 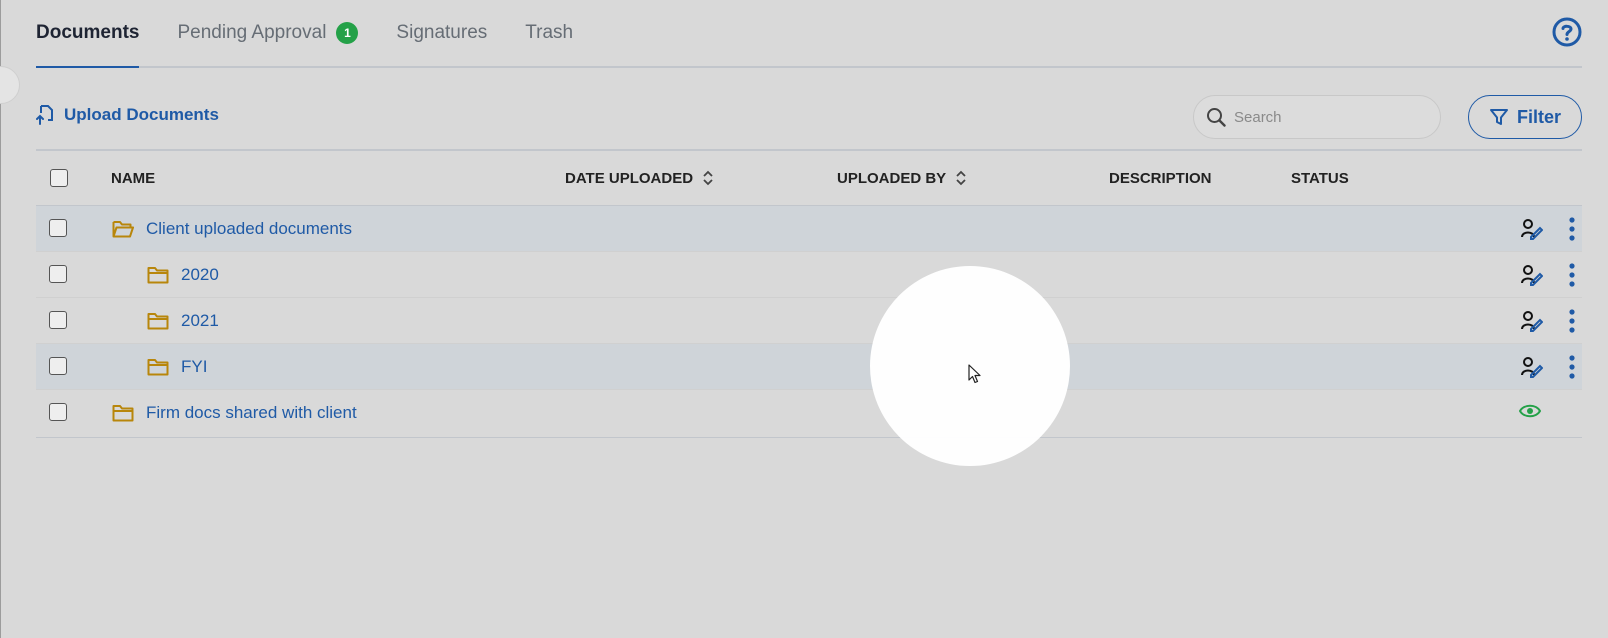 What do you see at coordinates (249, 228) in the screenshot?
I see `folder-name: Client uploaded documents` at bounding box center [249, 228].